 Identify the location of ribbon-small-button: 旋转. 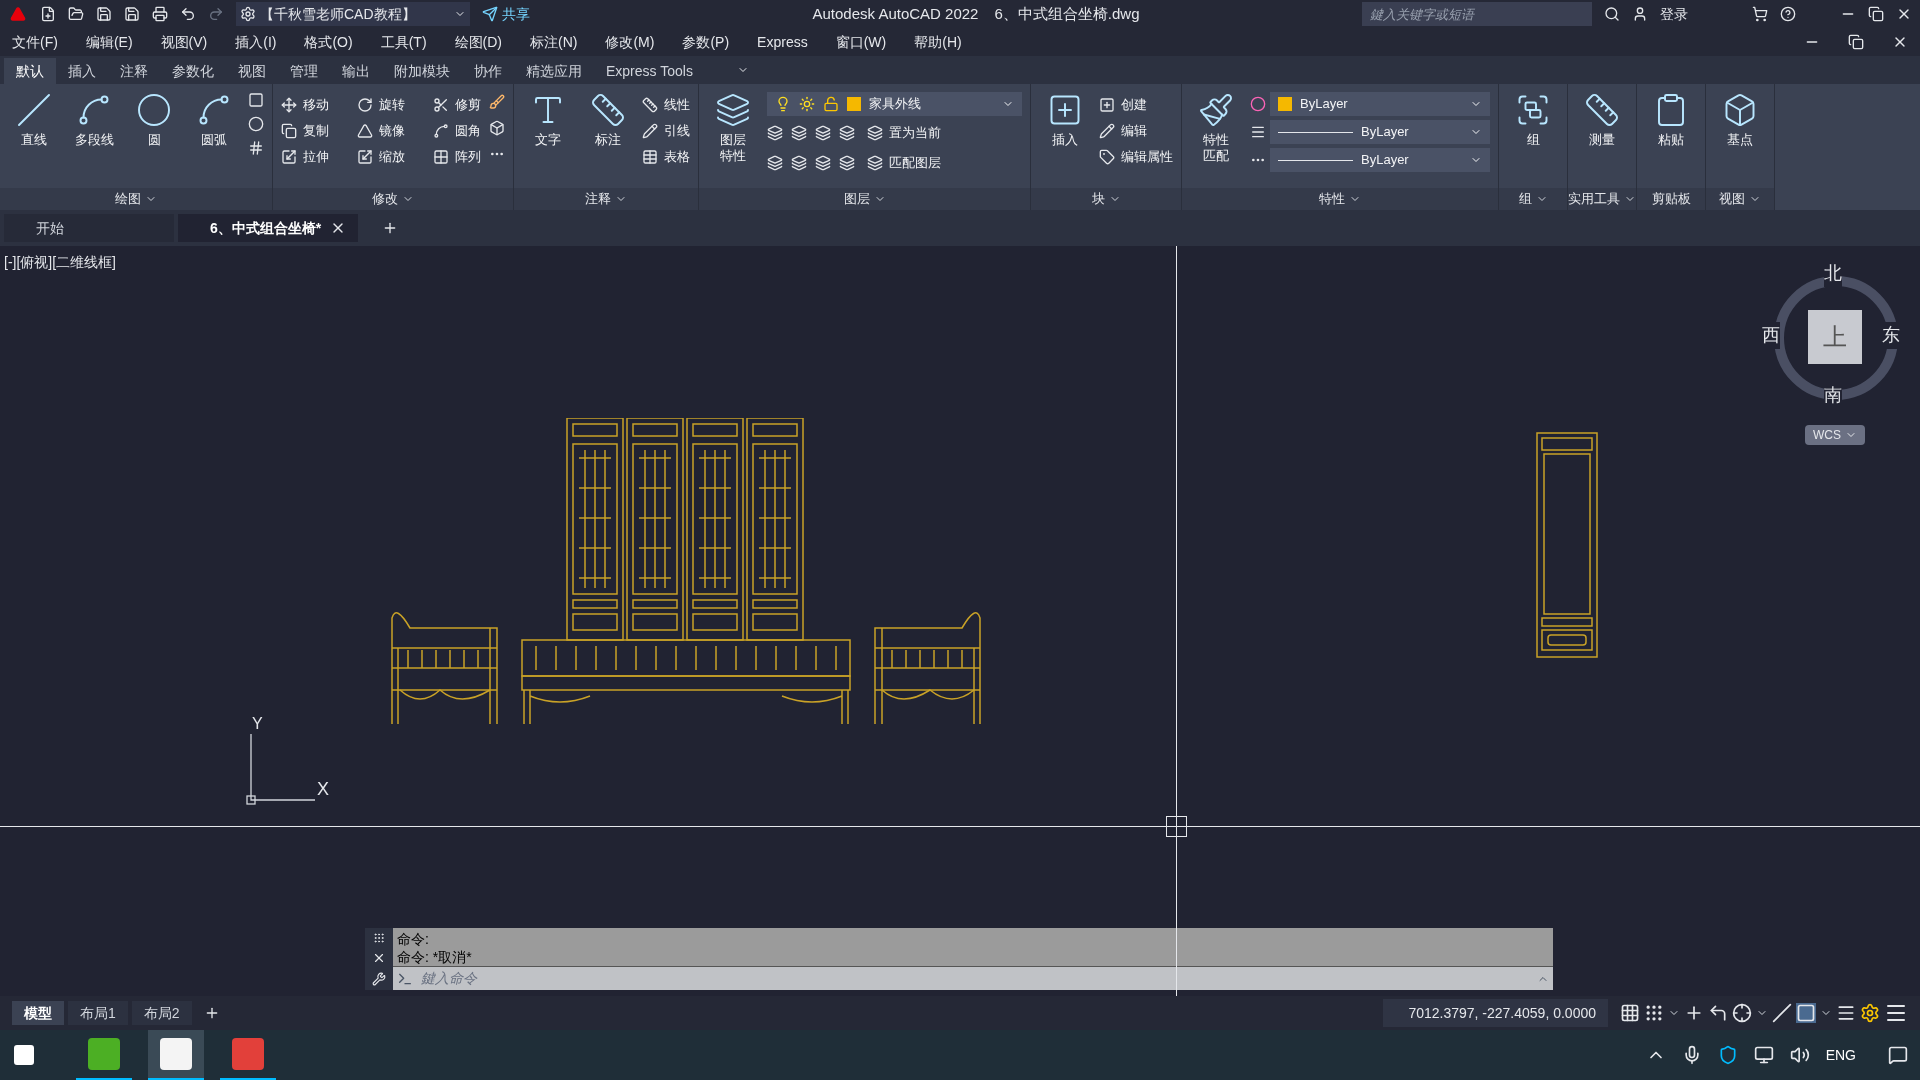
(381, 105).